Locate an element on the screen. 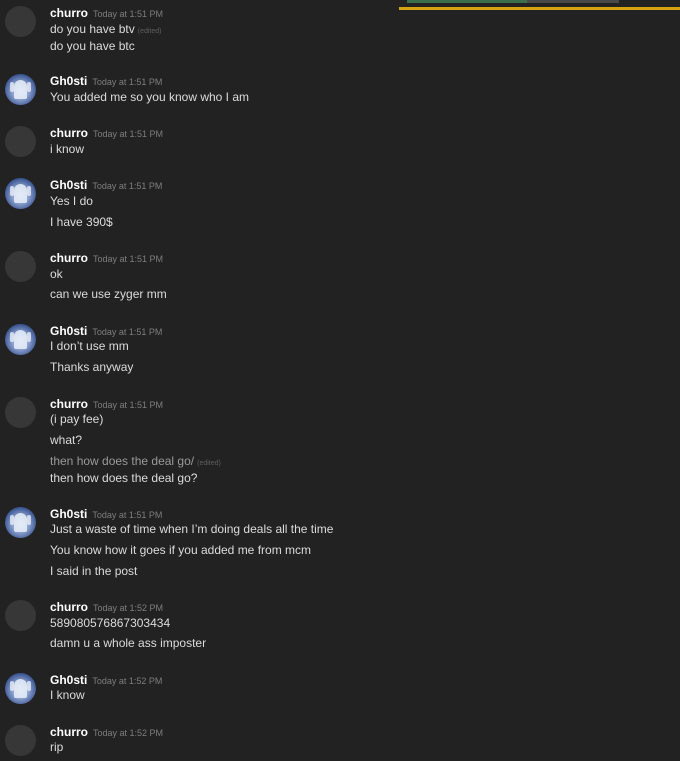 Image resolution: width=680 pixels, height=761 pixels. message-content: Thanks anyway is located at coordinates (92, 367).